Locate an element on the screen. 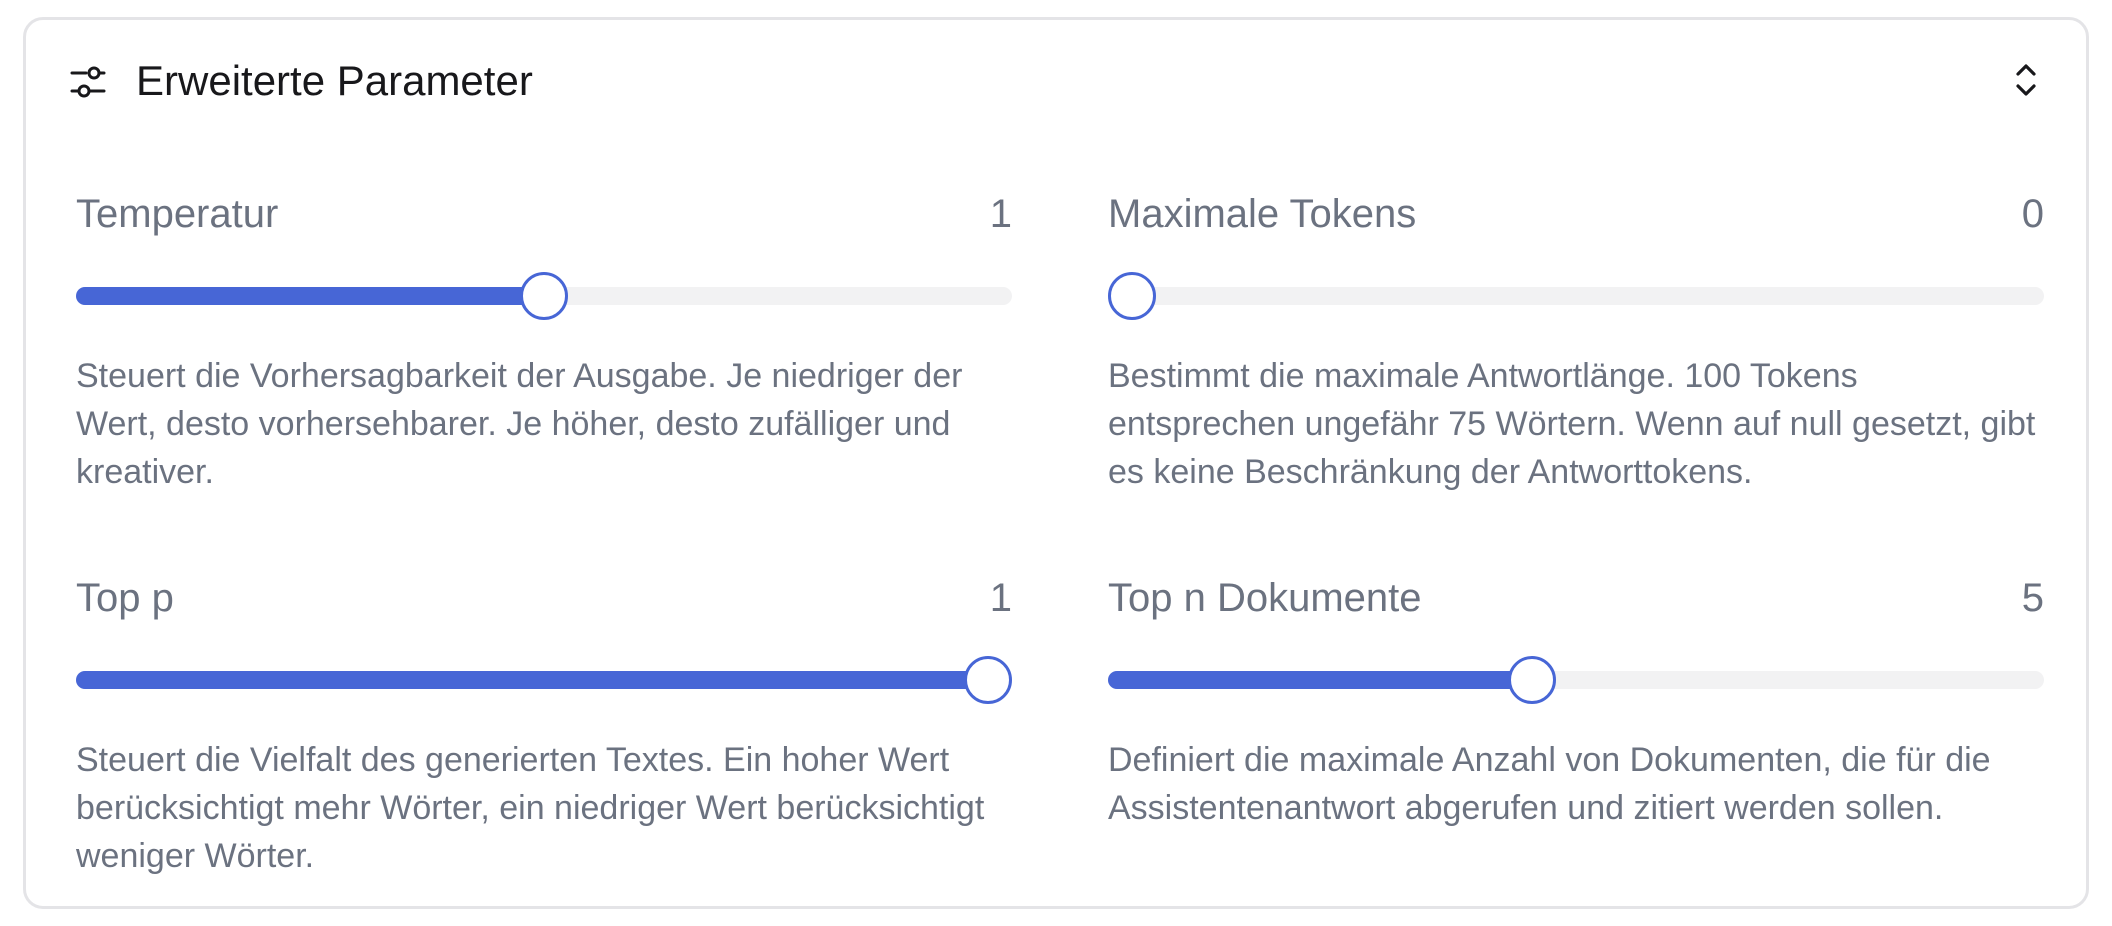 The height and width of the screenshot is (926, 2112). temperature-value: 1 is located at coordinates (1000, 214).